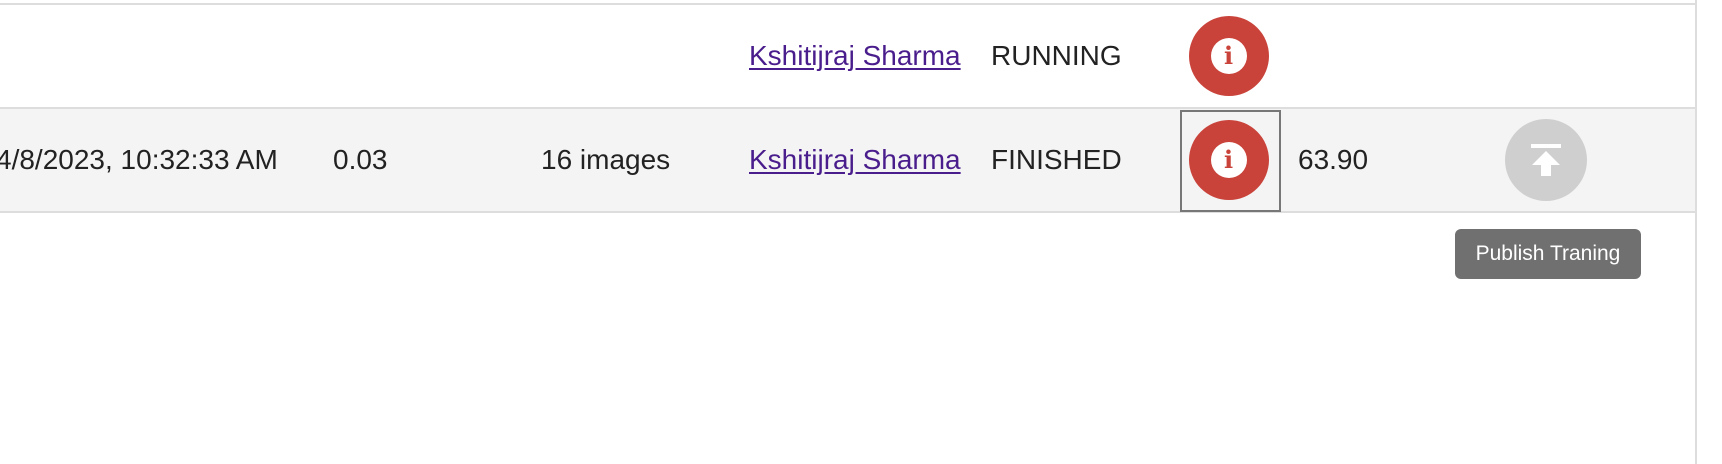 This screenshot has width=1722, height=464. Describe the element at coordinates (606, 159) in the screenshot. I see `cell-images: 16 images` at that location.